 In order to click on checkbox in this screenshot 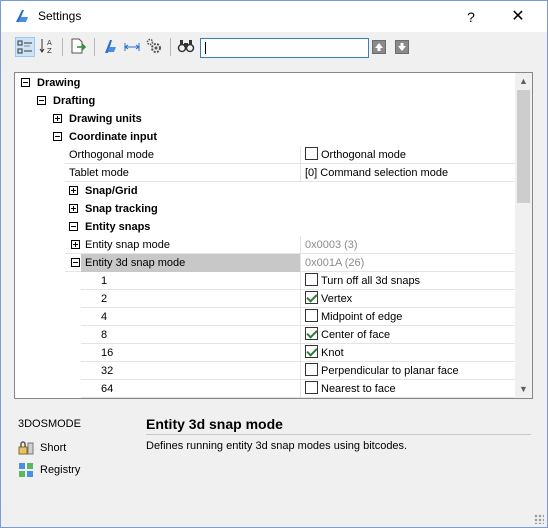, I will do `click(311, 153)`.